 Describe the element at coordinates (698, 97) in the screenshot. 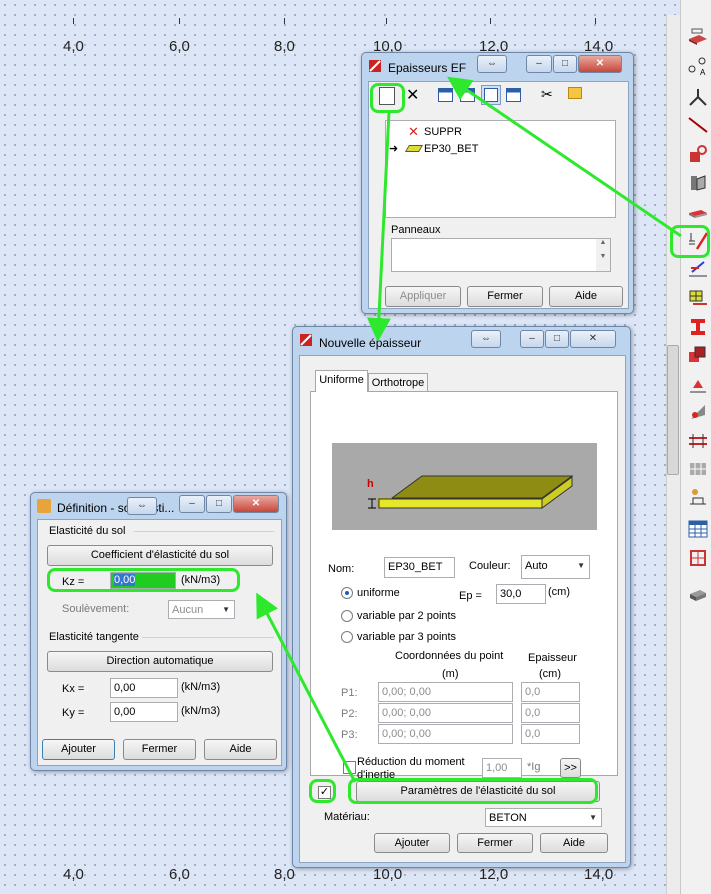

I see `member-icon` at that location.